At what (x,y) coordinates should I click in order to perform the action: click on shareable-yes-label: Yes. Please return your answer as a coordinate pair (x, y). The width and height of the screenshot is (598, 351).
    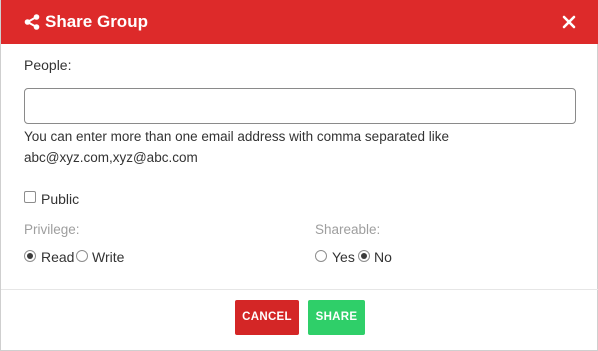
    Looking at the image, I should click on (343, 257).